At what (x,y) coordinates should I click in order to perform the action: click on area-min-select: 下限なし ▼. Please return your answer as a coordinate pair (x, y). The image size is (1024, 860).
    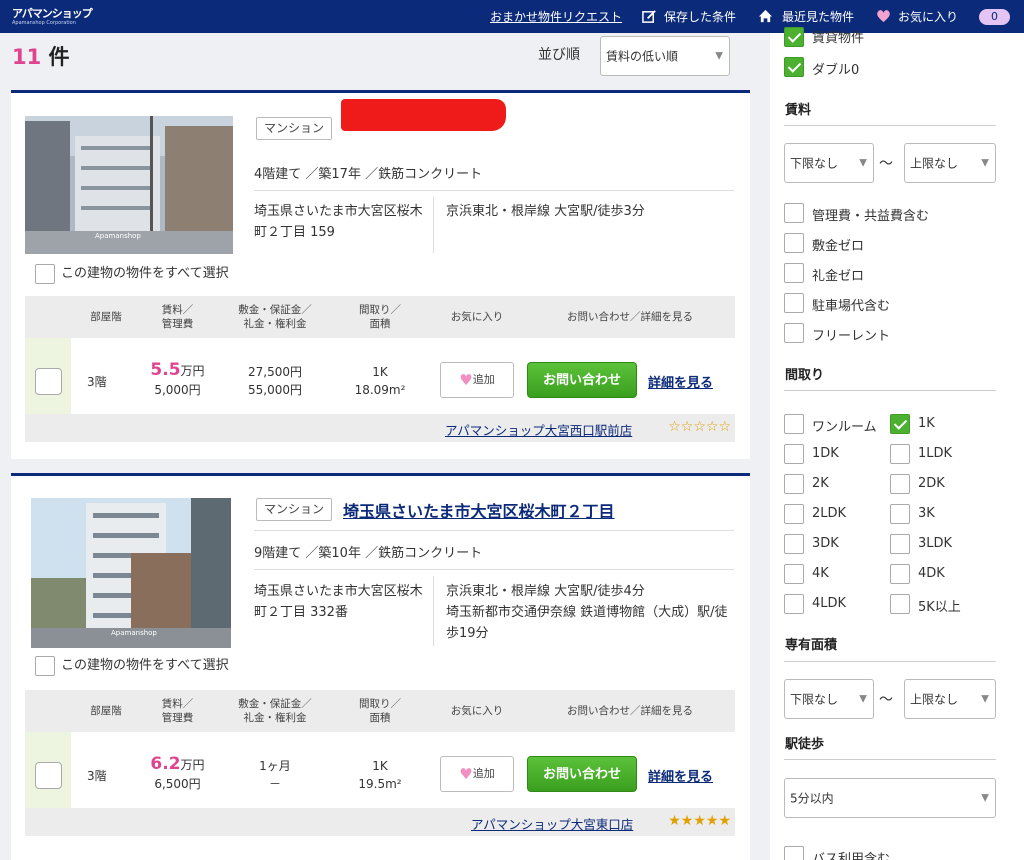
    Looking at the image, I should click on (829, 699).